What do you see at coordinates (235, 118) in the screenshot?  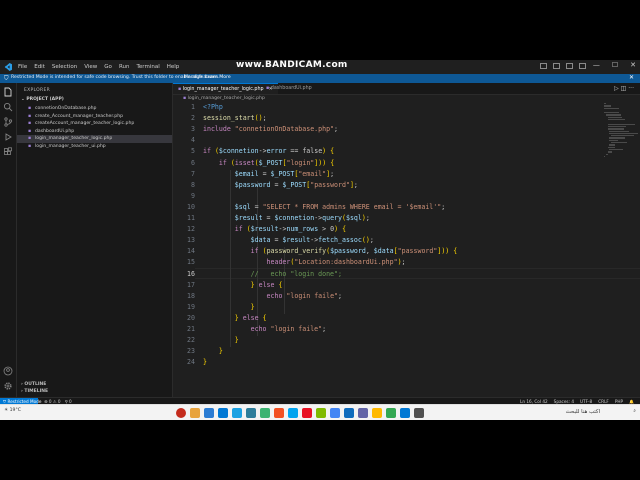 I see `code-line: session_start();` at bounding box center [235, 118].